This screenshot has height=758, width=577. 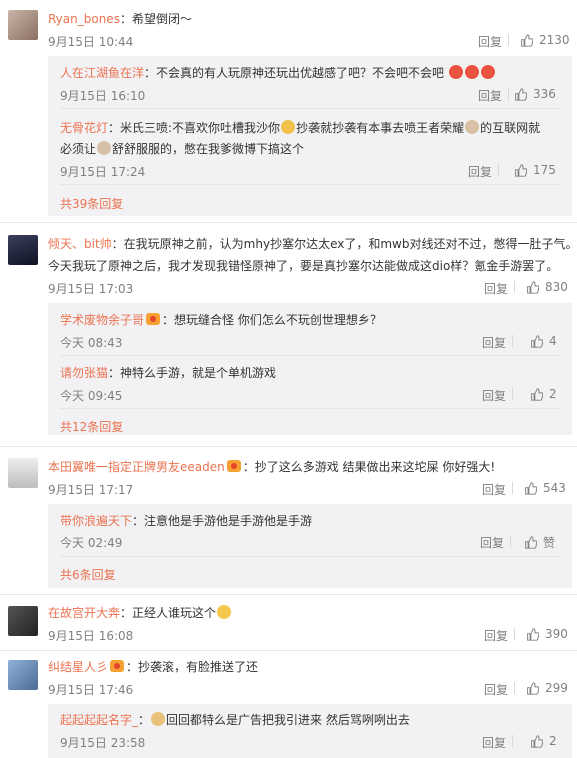 I want to click on comment-text: ：正经人谁玩这个, so click(x=168, y=613).